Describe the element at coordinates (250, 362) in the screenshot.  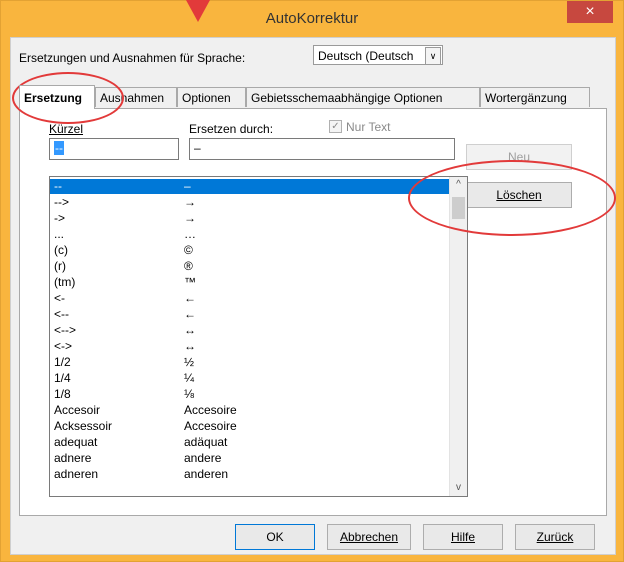
I see `table-row: 1/2 ½` at that location.